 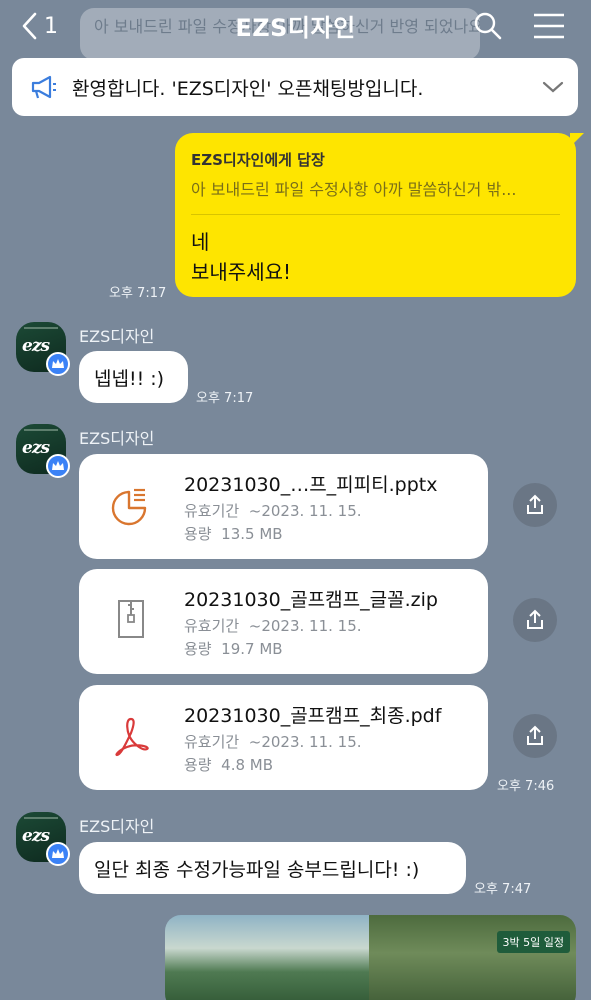 What do you see at coordinates (252, 534) in the screenshot?
I see `size-value: 13.5 MB` at bounding box center [252, 534].